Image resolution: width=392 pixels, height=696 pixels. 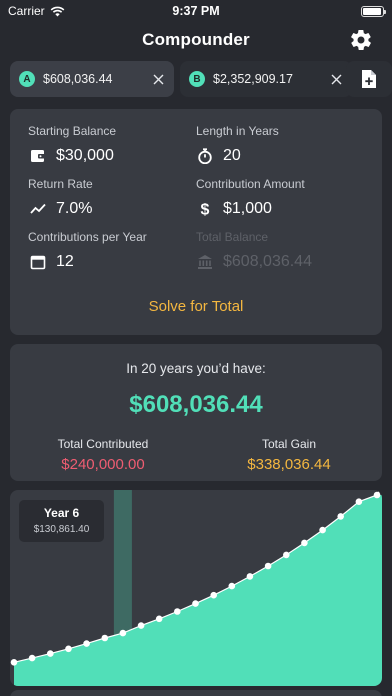 I want to click on wallet-icon, so click(x=38, y=156).